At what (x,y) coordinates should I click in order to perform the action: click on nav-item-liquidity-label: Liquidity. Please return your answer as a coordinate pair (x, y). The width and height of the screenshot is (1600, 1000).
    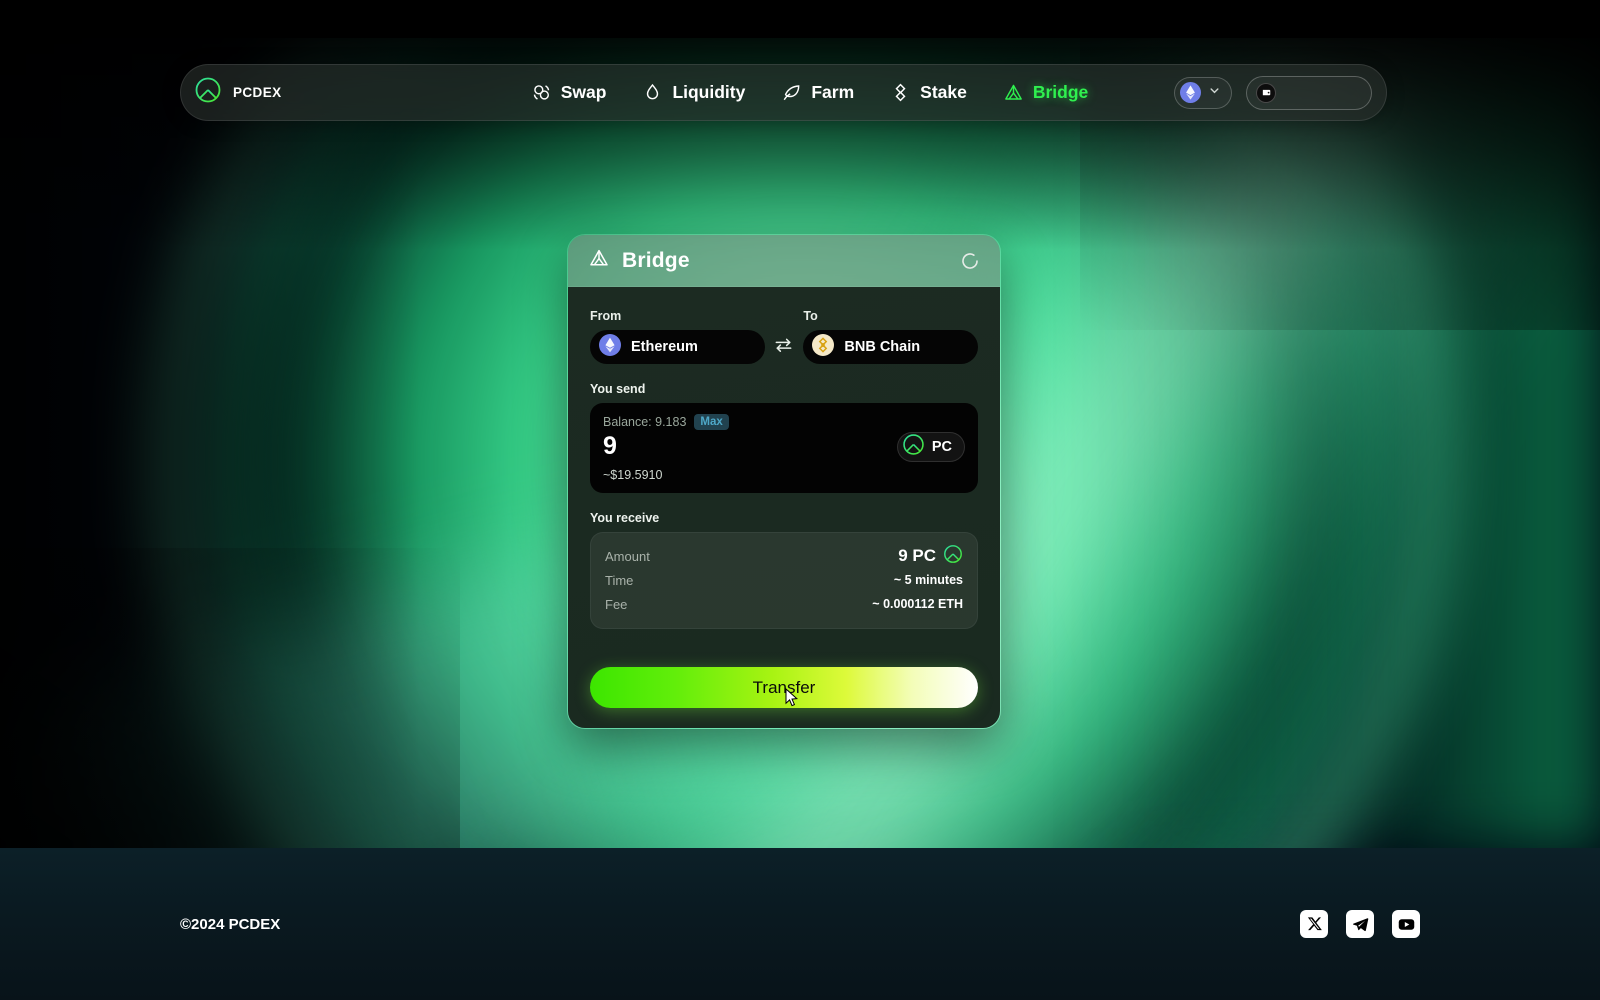
    Looking at the image, I should click on (709, 92).